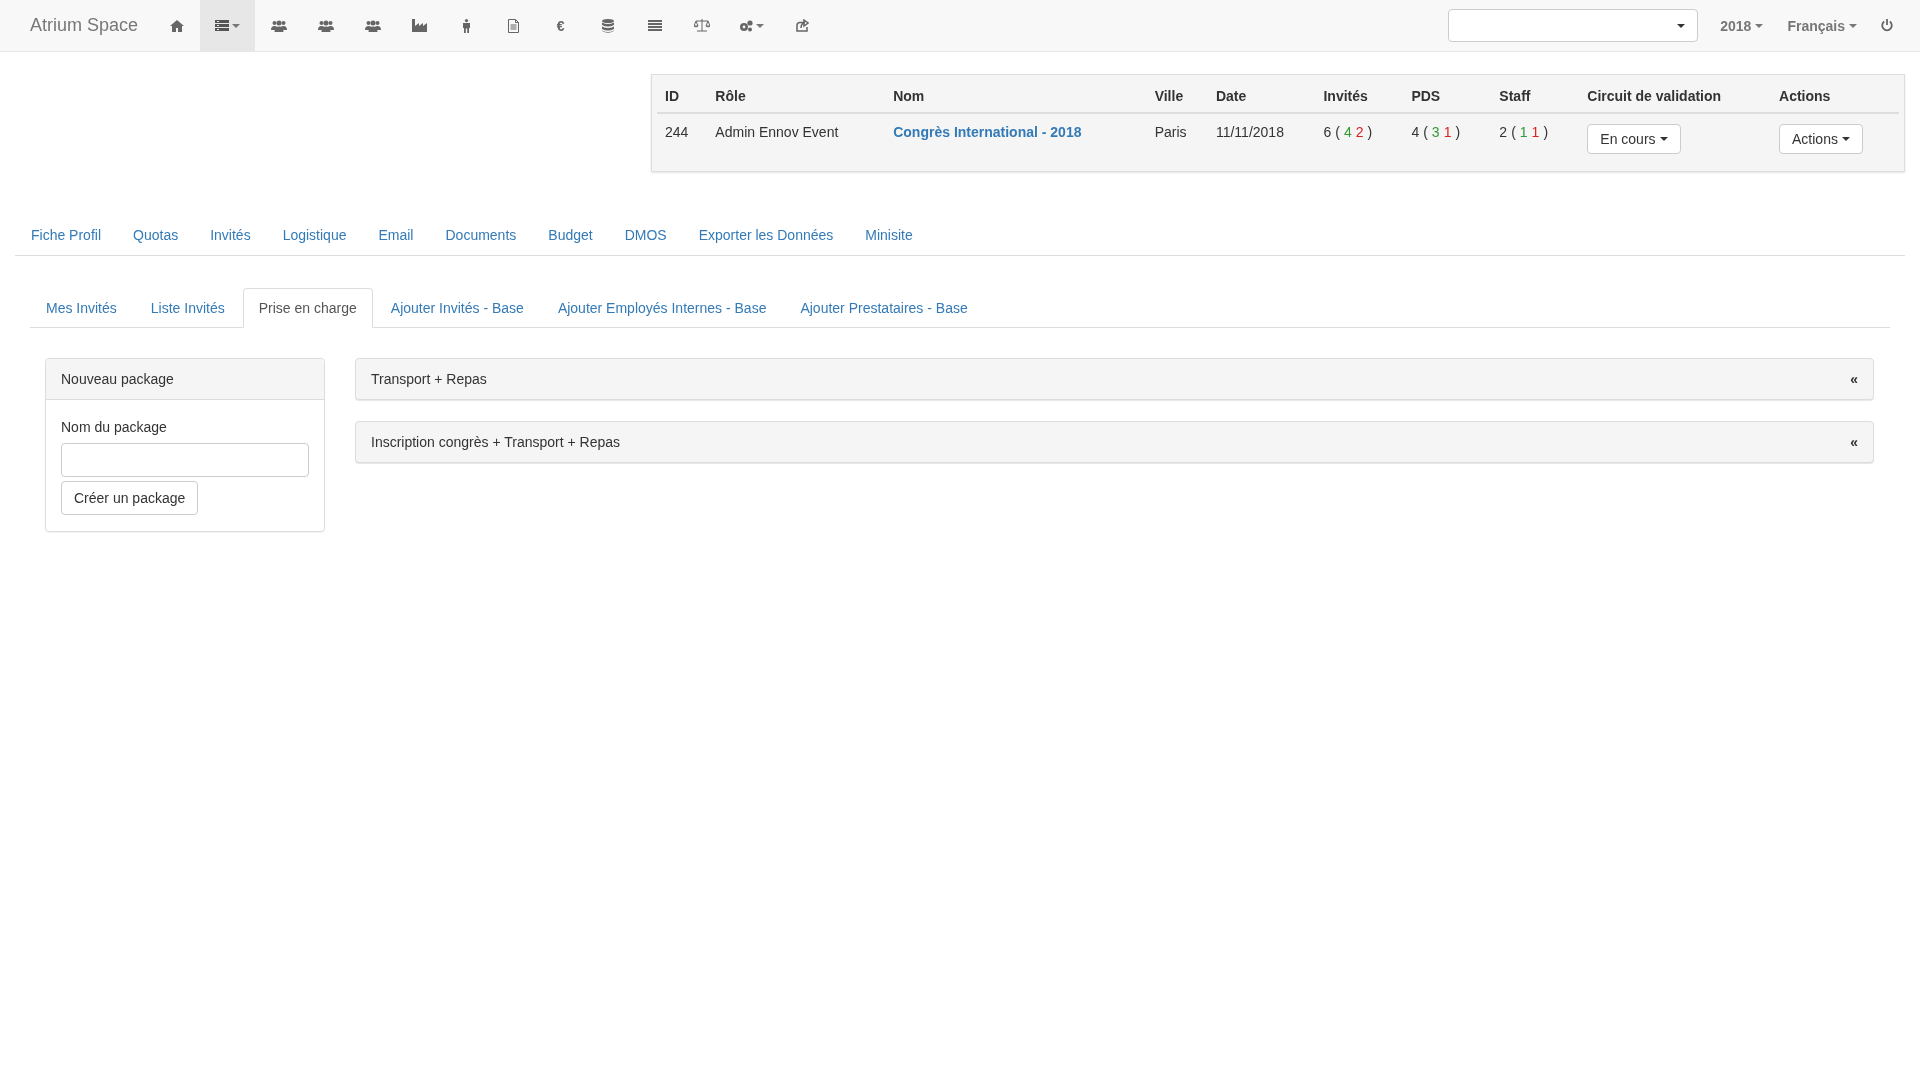 This screenshot has height=1079, width=1920. I want to click on tab: Liste Invités, so click(187, 308).